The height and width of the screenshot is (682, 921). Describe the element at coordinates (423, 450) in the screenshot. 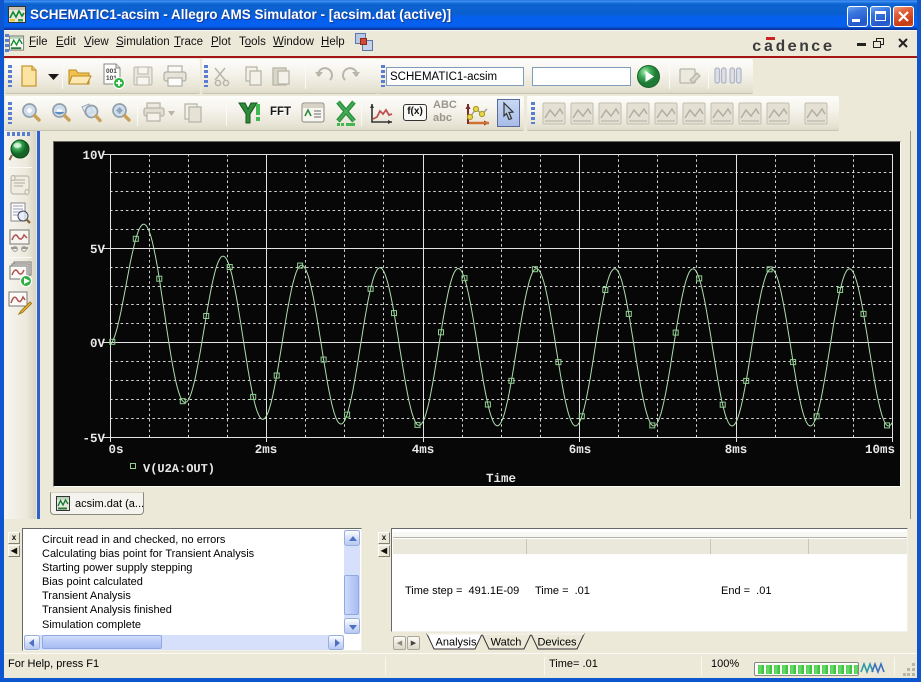

I see `svg-text: 4ms` at that location.